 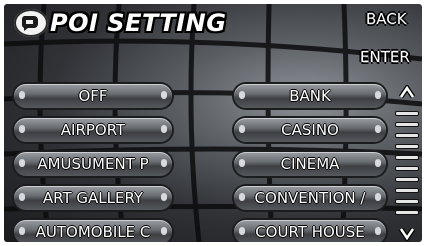 What do you see at coordinates (407, 232) in the screenshot?
I see `chevron-down-icon` at bounding box center [407, 232].